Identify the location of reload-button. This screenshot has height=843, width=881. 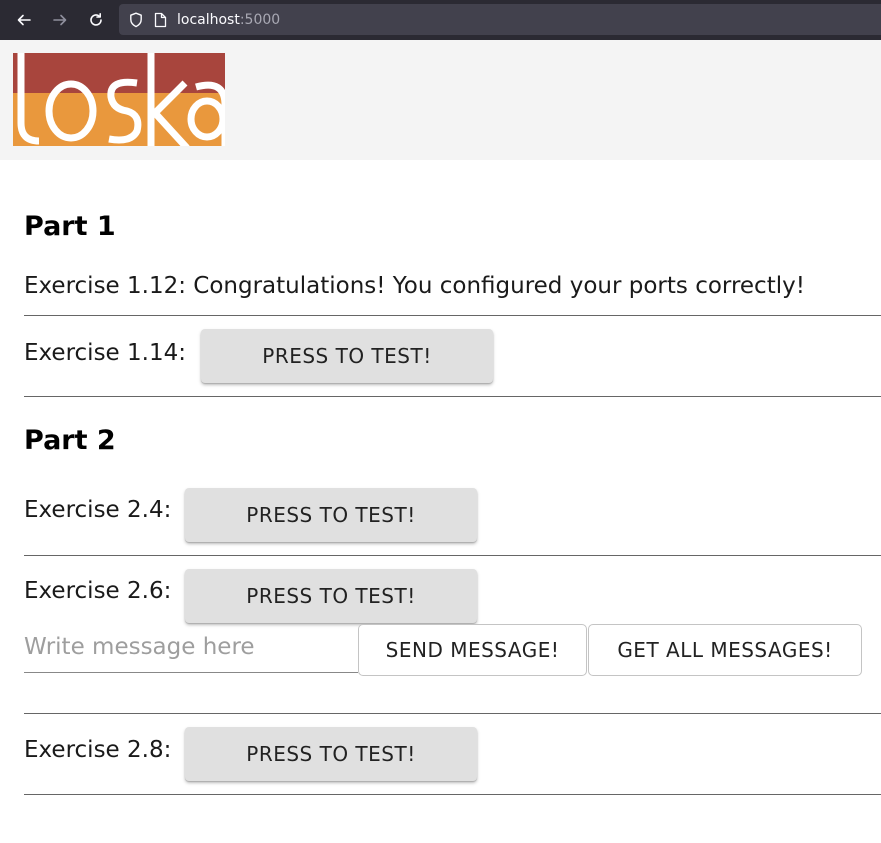
(96, 20).